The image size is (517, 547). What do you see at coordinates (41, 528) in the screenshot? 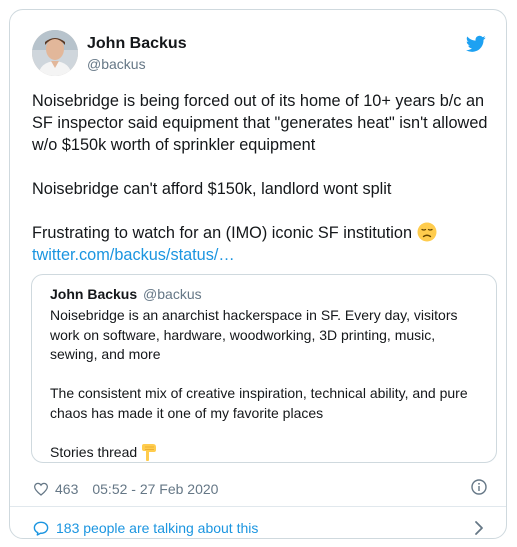
I see `speech-bubble-icon` at bounding box center [41, 528].